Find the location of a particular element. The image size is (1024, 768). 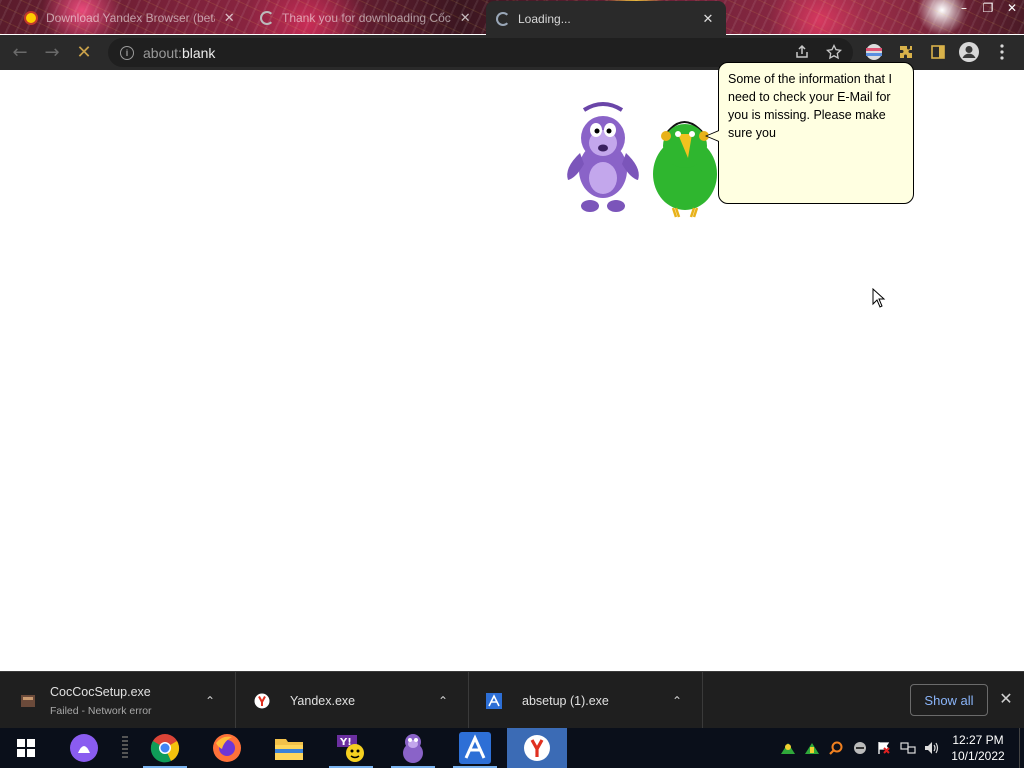

chrome-icon is located at coordinates (165, 748).